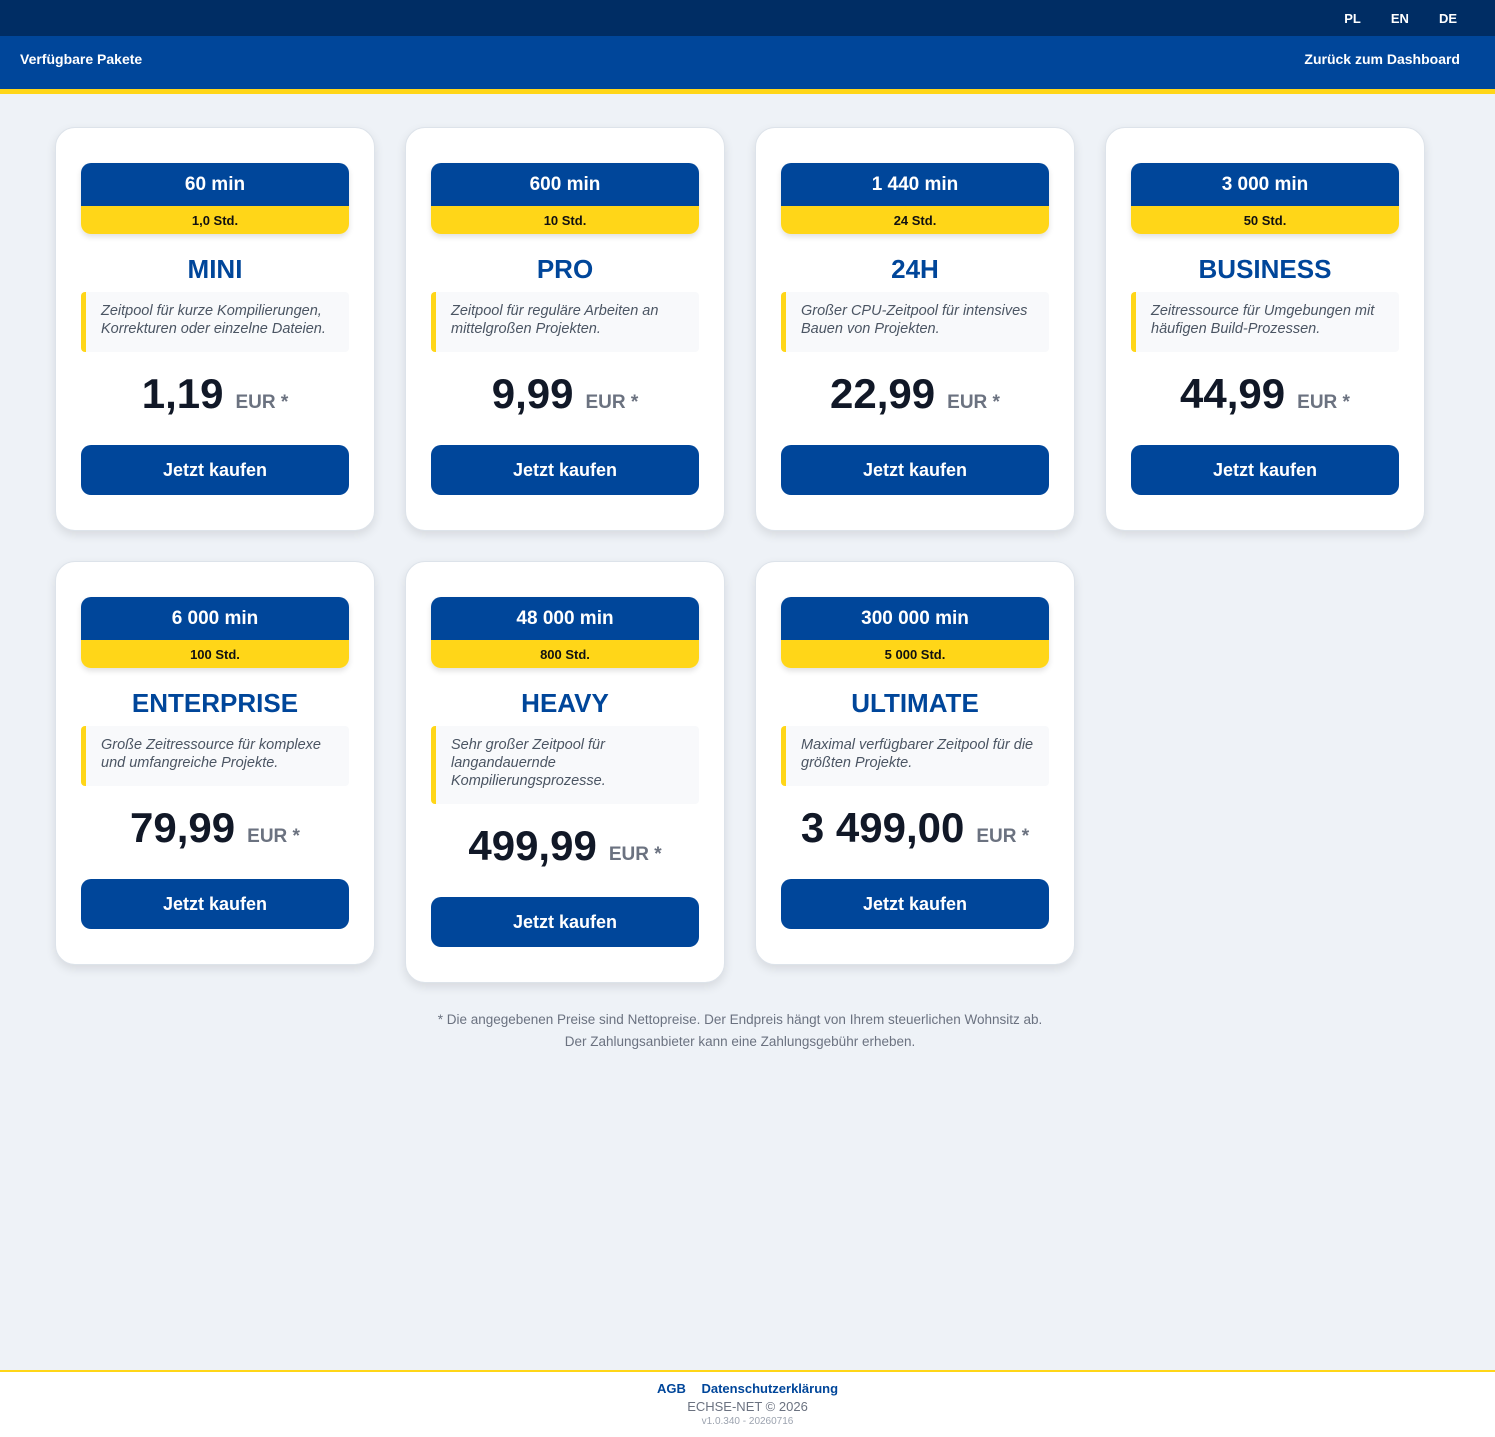 This screenshot has height=1437, width=1495. Describe the element at coordinates (565, 220) in the screenshot. I see `hours-label: 10 Std.` at that location.